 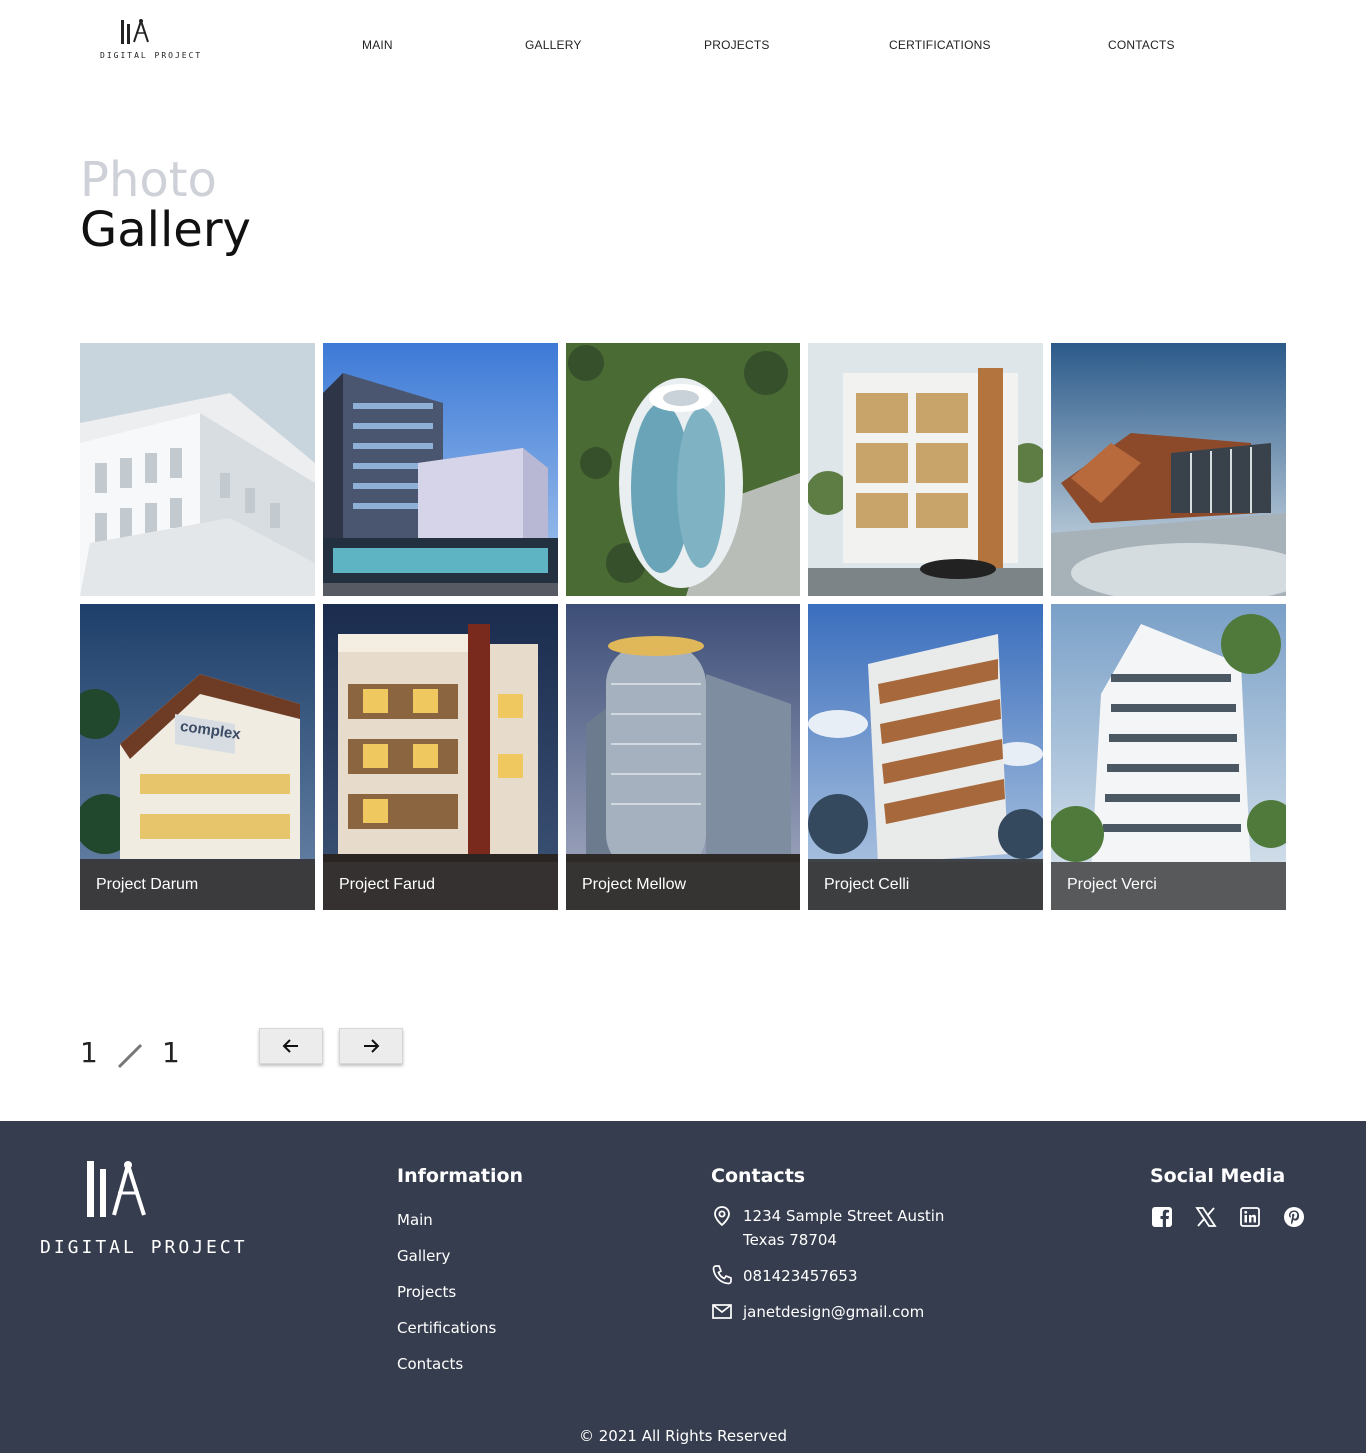 What do you see at coordinates (683, 757) in the screenshot?
I see `gallery-tile-project-mellow: Project Mellow` at bounding box center [683, 757].